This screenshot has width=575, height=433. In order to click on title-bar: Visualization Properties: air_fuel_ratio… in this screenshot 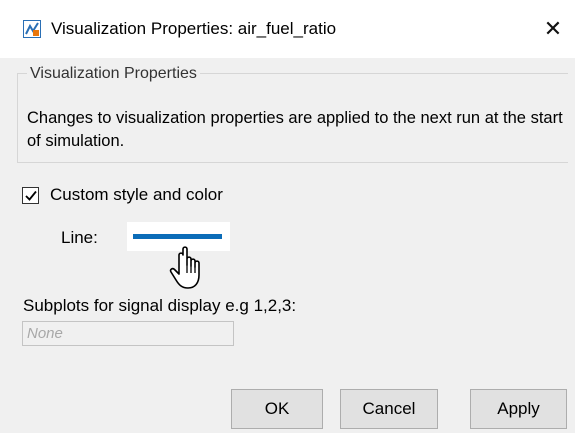, I will do `click(287, 29)`.